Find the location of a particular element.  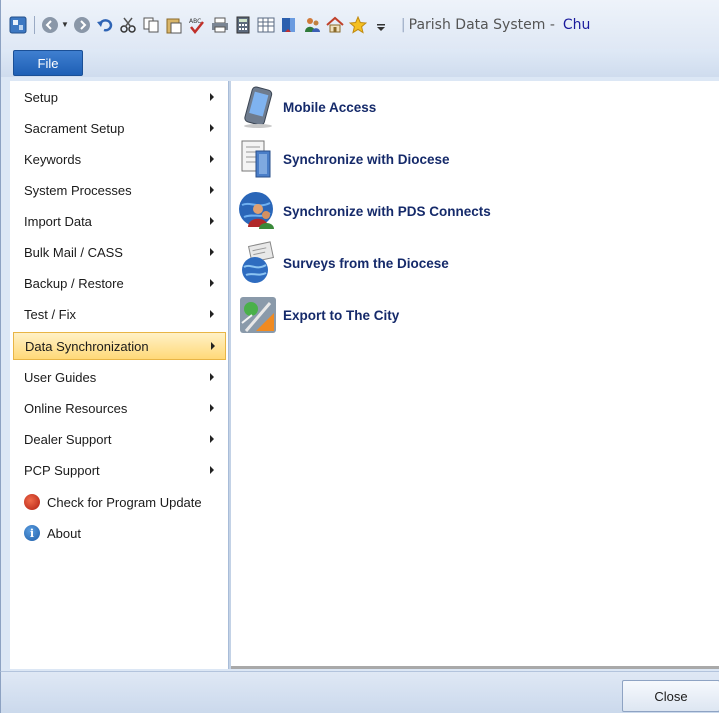

calculator-icon is located at coordinates (243, 25).